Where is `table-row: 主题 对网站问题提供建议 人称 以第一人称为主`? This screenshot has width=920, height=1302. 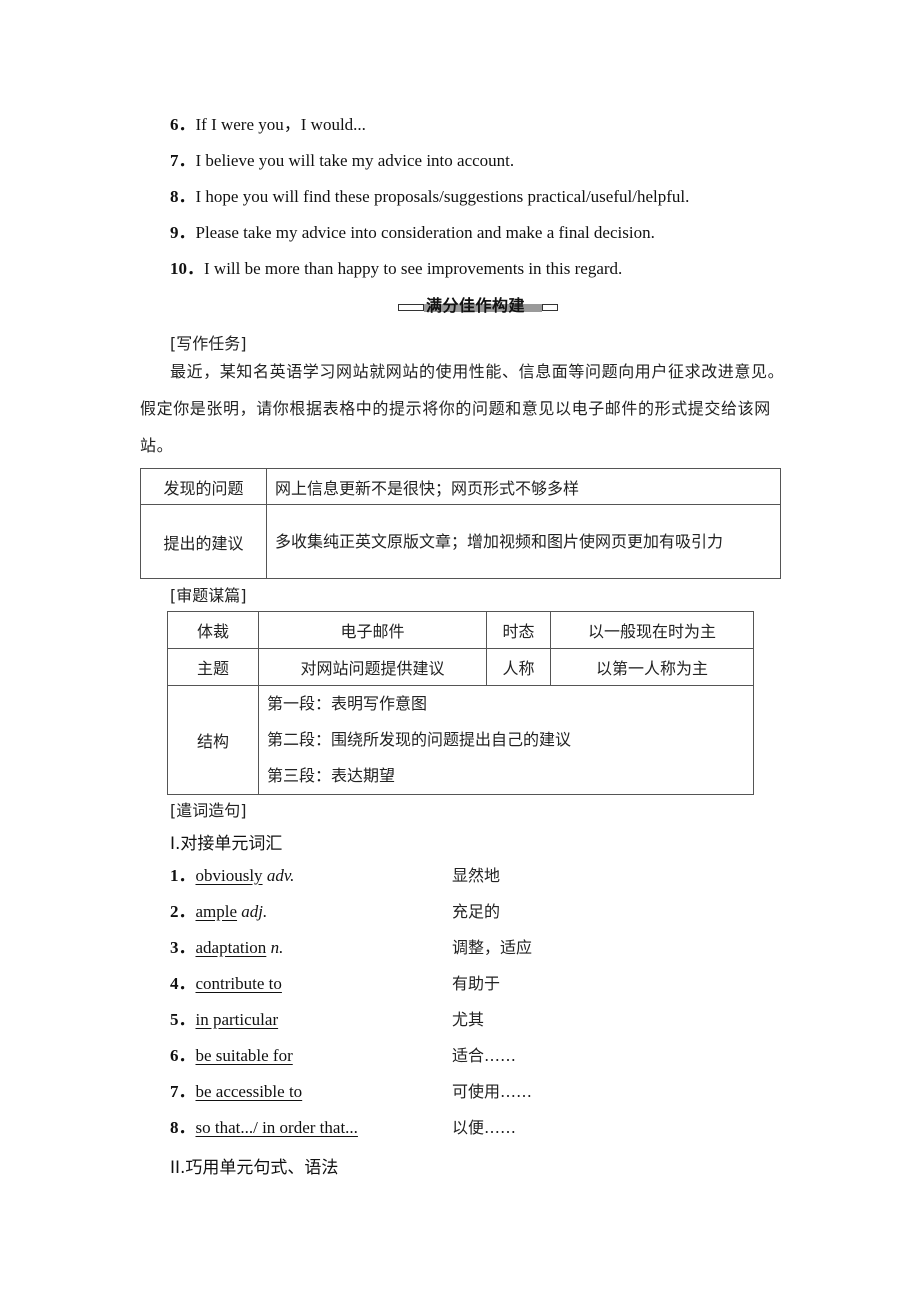 table-row: 主题 对网站问题提供建议 人称 以第一人称为主 is located at coordinates (460, 667).